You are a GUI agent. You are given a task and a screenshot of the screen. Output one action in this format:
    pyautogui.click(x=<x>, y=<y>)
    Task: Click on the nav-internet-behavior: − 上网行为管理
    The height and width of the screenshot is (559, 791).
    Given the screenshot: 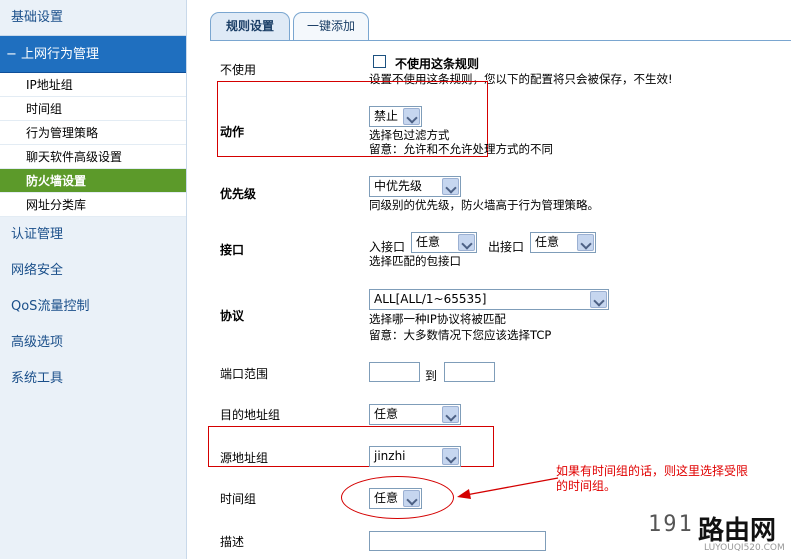 What is the action you would take?
    pyautogui.click(x=93, y=54)
    